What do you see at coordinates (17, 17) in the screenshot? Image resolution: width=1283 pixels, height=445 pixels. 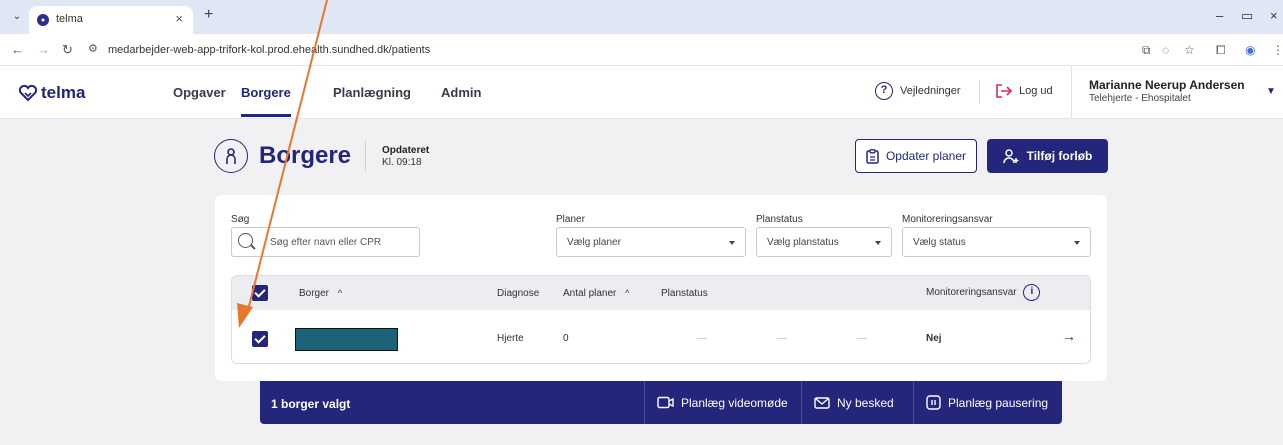 I see `tab-list-chevron-icon: ⌄` at bounding box center [17, 17].